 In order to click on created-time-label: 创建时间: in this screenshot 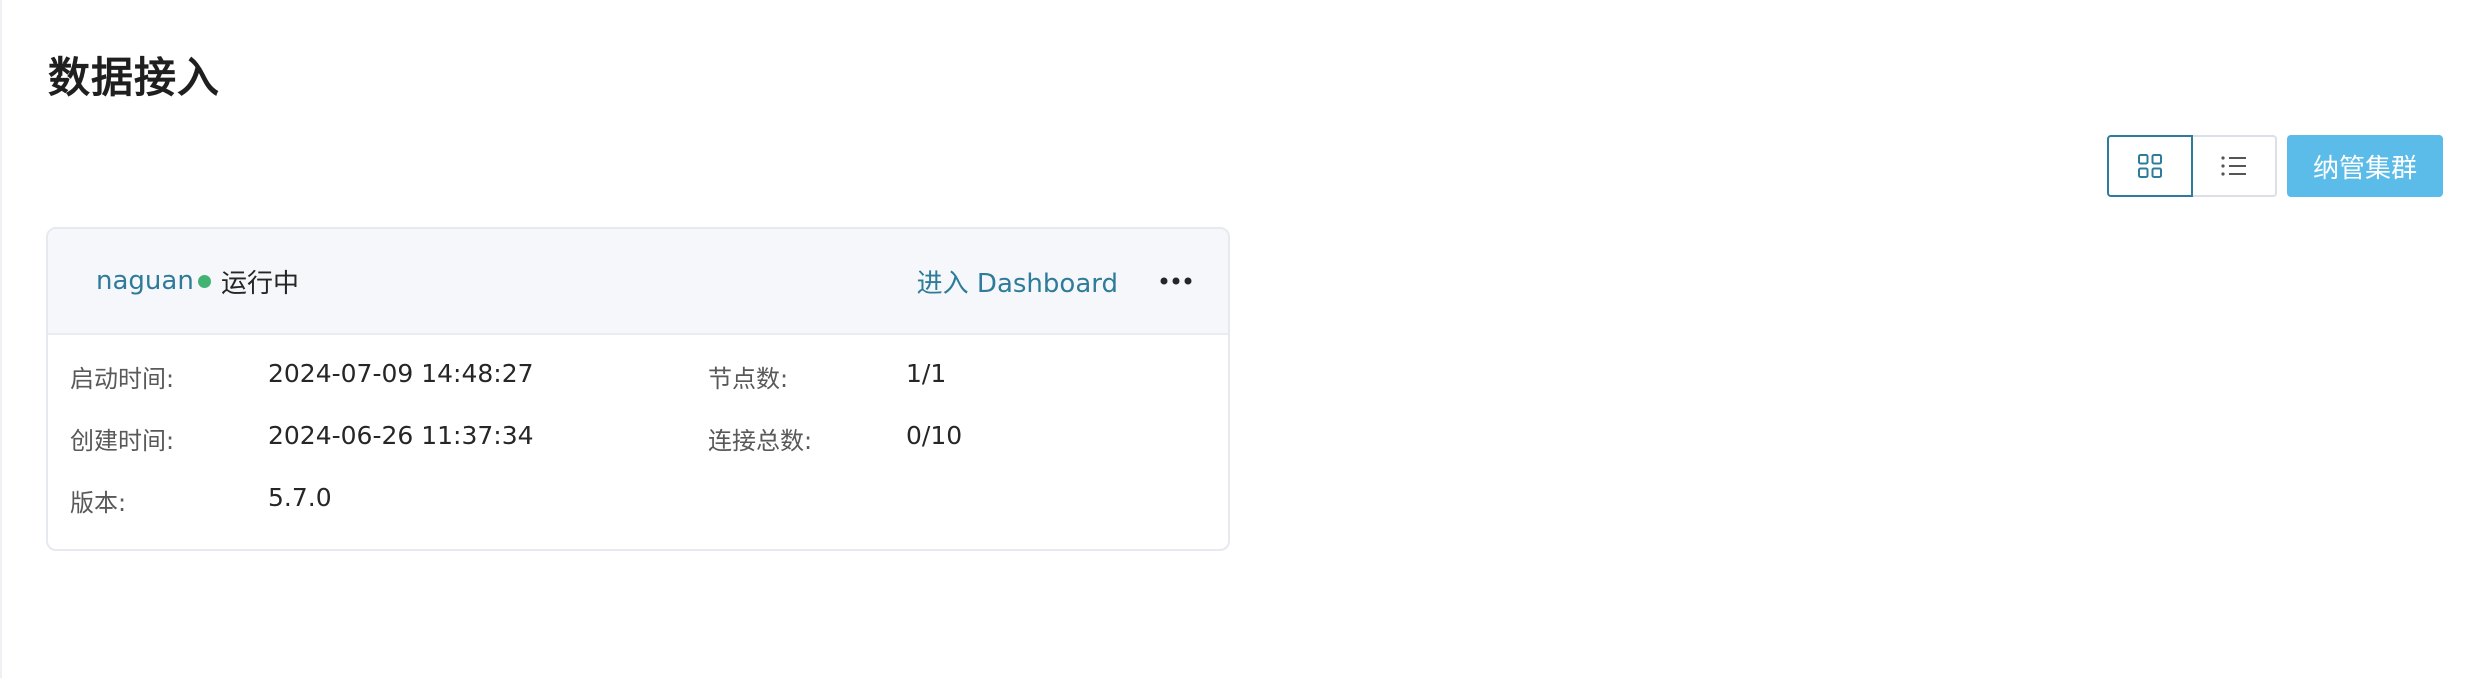, I will do `click(122, 441)`.